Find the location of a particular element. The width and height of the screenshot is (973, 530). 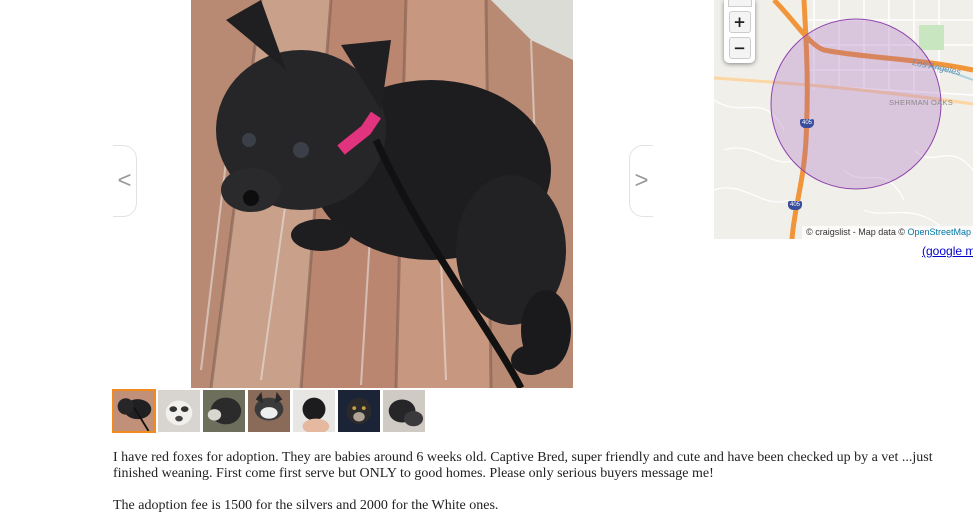

dark-fox-kit-thumb is located at coordinates (224, 411).